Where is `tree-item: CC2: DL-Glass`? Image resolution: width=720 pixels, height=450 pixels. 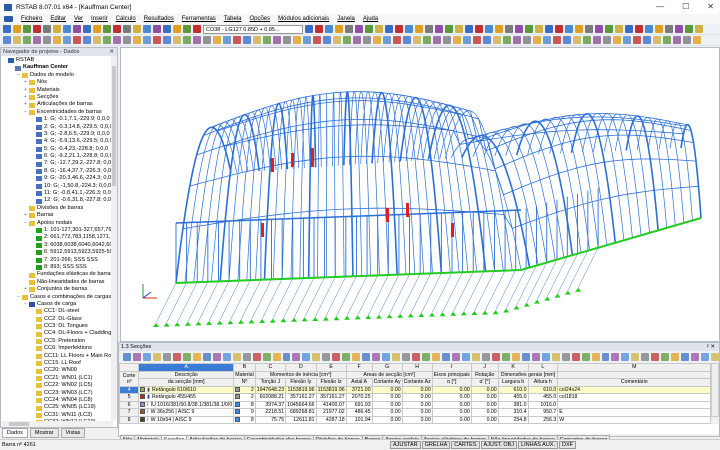
tree-item: CC2: DL-Glass is located at coordinates (60, 319).